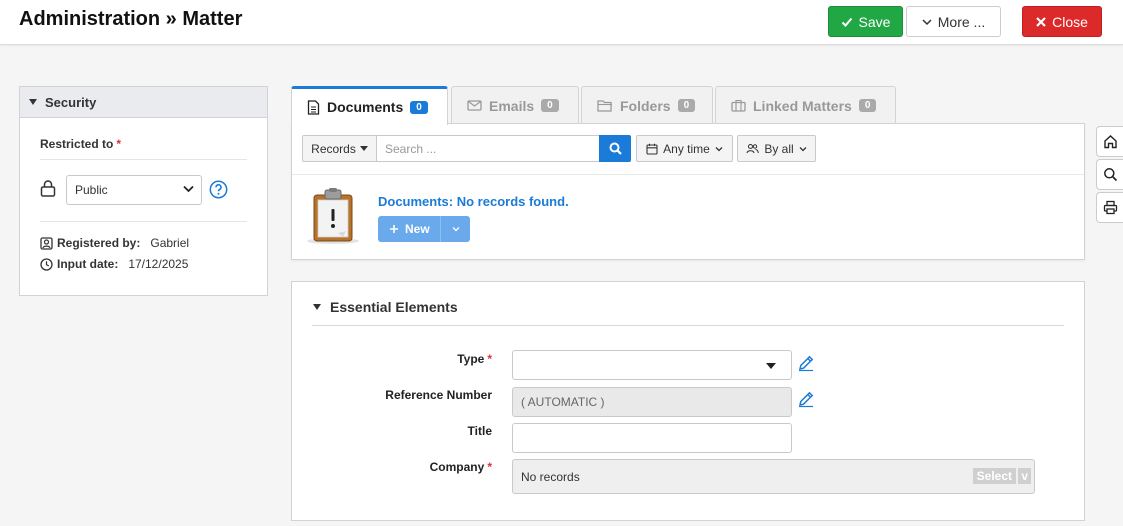  What do you see at coordinates (686, 105) in the screenshot?
I see `tab-folders-count: 0` at bounding box center [686, 105].